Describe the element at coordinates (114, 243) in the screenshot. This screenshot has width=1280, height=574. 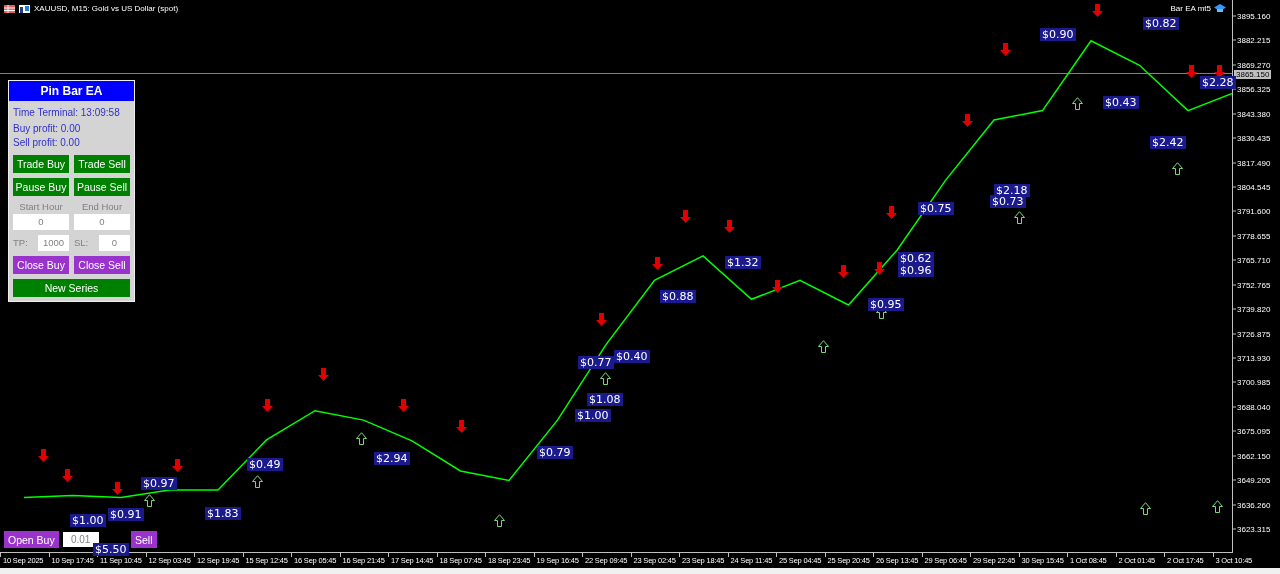
I see `sl-field: 0` at that location.